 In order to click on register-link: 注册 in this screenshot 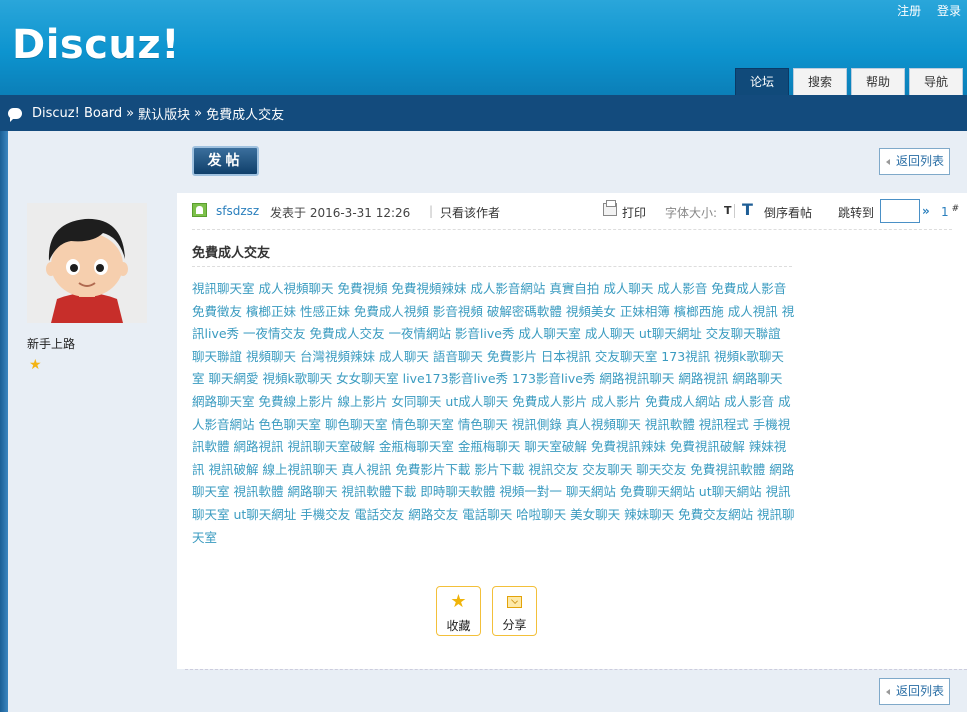, I will do `click(909, 11)`.